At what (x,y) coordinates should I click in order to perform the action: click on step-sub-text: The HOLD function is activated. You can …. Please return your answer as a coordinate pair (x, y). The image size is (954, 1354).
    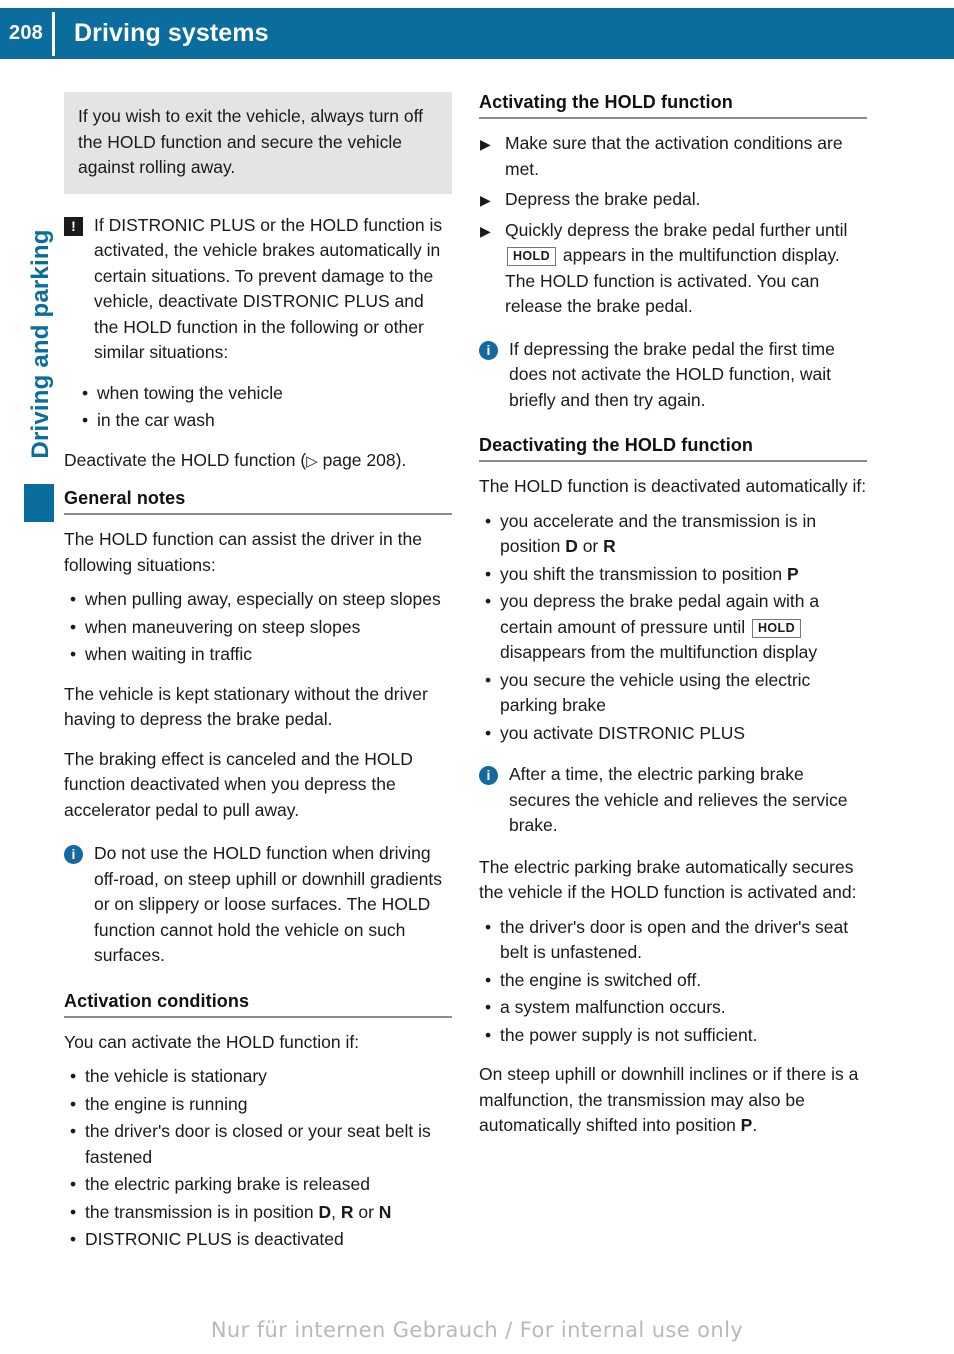
    Looking at the image, I should click on (662, 293).